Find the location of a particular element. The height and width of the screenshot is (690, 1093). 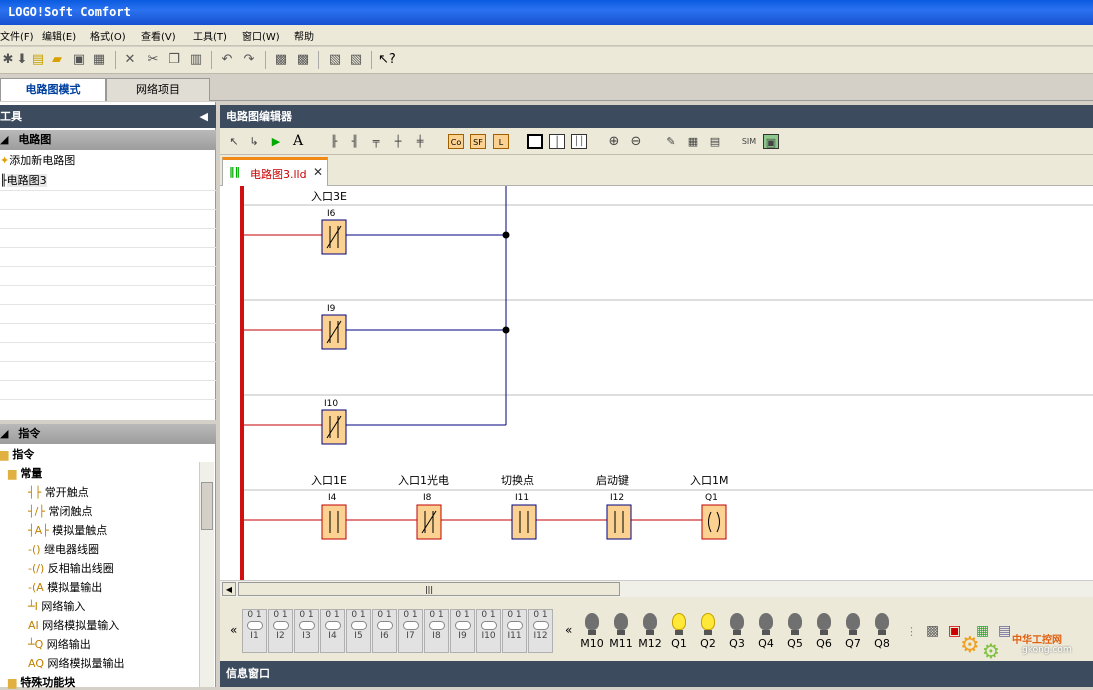

close-tab-icon: ✕ is located at coordinates (318, 172).